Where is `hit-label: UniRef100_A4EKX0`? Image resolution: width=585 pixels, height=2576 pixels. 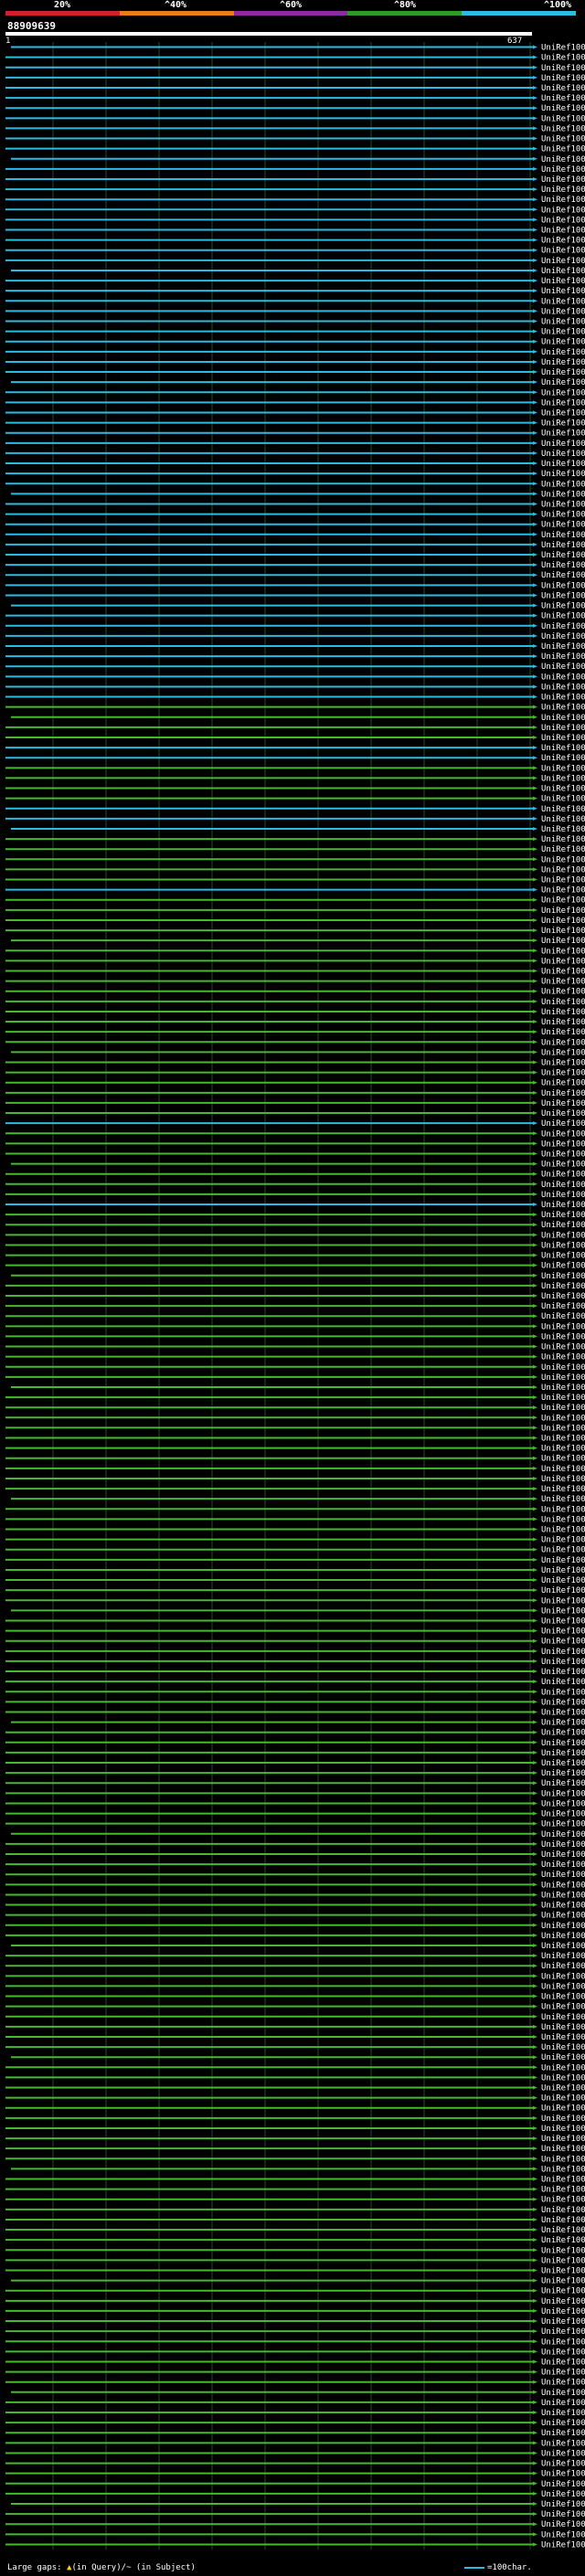 hit-label: UniRef100_A4EKX0 is located at coordinates (563, 1296).